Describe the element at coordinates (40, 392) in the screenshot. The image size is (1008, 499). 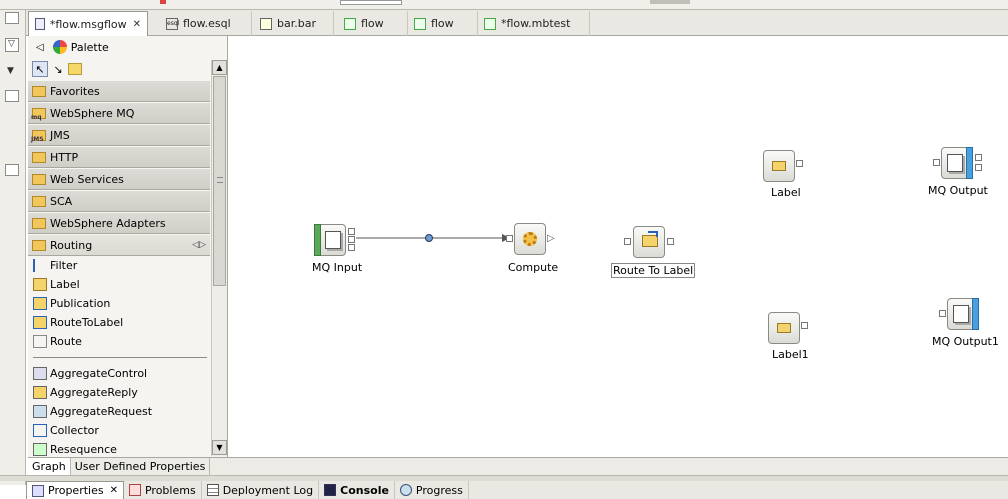
I see `aggregate-reply-icon` at that location.